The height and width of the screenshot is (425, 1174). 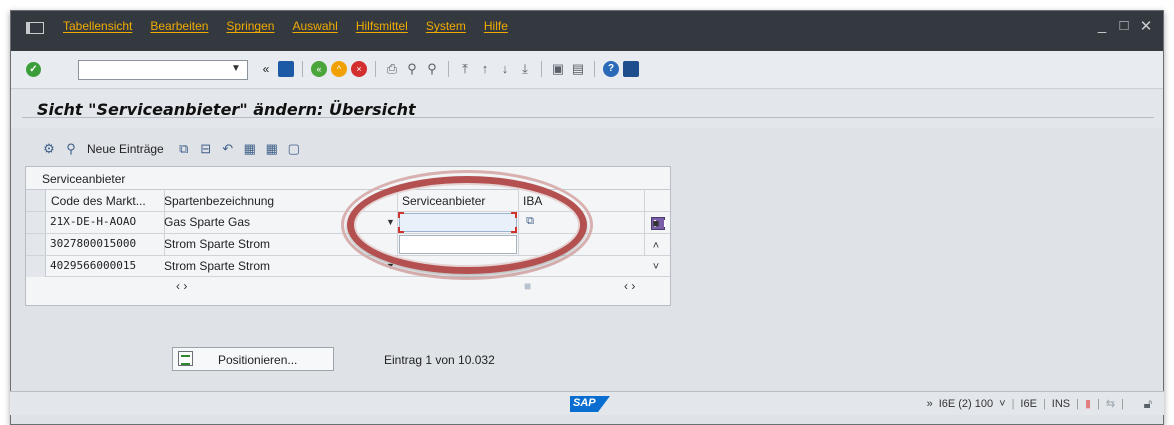 What do you see at coordinates (656, 246) in the screenshot?
I see `scroll-up-icon: ˄` at bounding box center [656, 246].